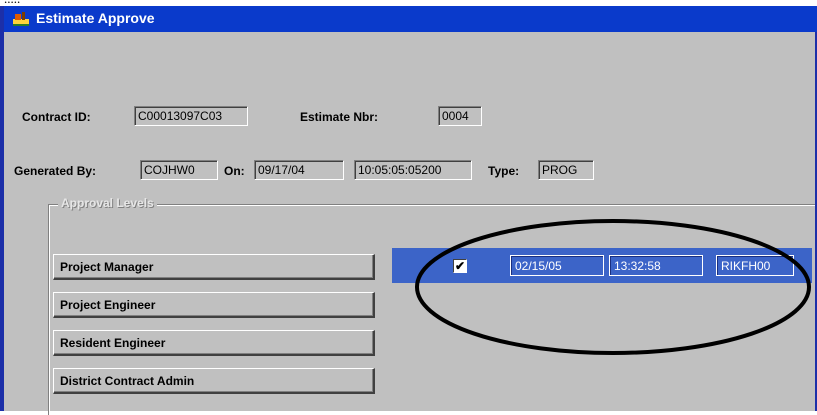 The image size is (817, 415). Describe the element at coordinates (214, 381) in the screenshot. I see `district-contract-admin-button: District Contract Admin` at that location.